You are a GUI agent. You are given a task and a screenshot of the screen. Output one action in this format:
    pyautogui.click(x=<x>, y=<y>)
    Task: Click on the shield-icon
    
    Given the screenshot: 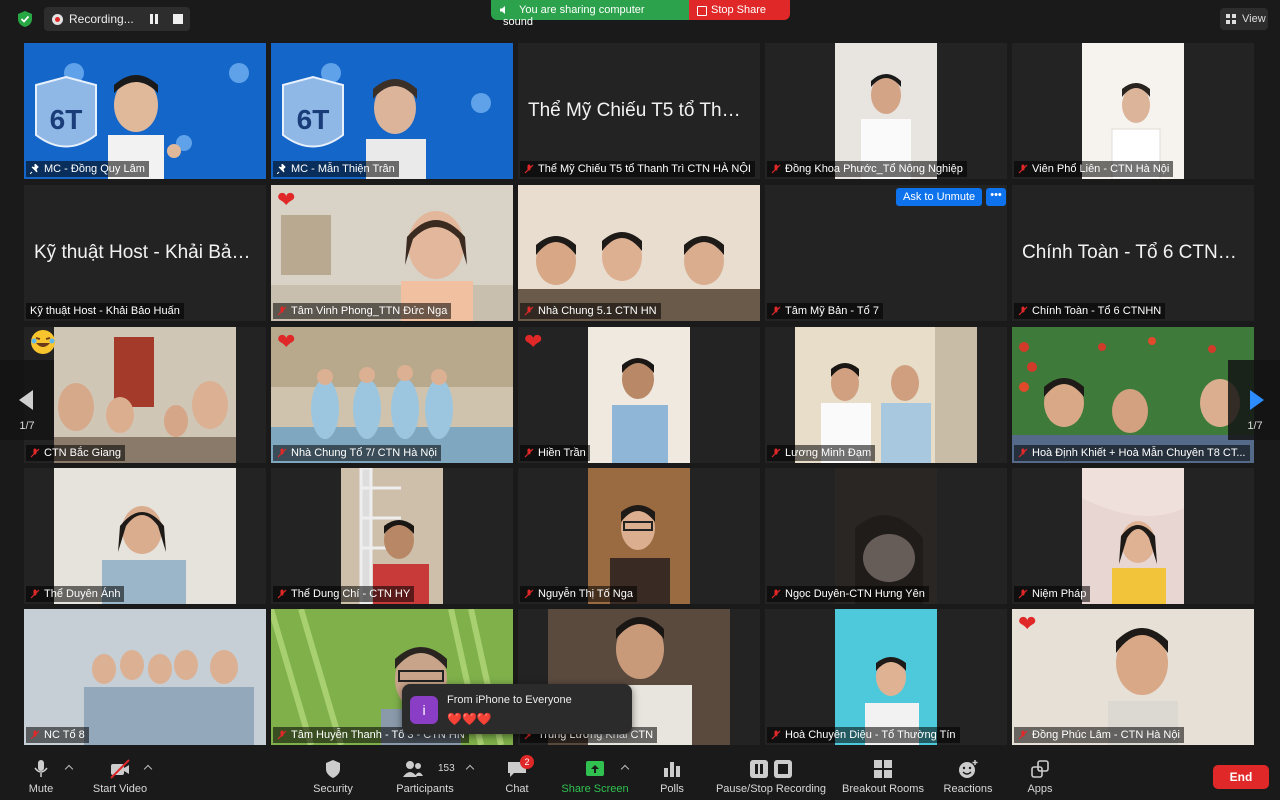 What is the action you would take?
    pyautogui.click(x=333, y=769)
    